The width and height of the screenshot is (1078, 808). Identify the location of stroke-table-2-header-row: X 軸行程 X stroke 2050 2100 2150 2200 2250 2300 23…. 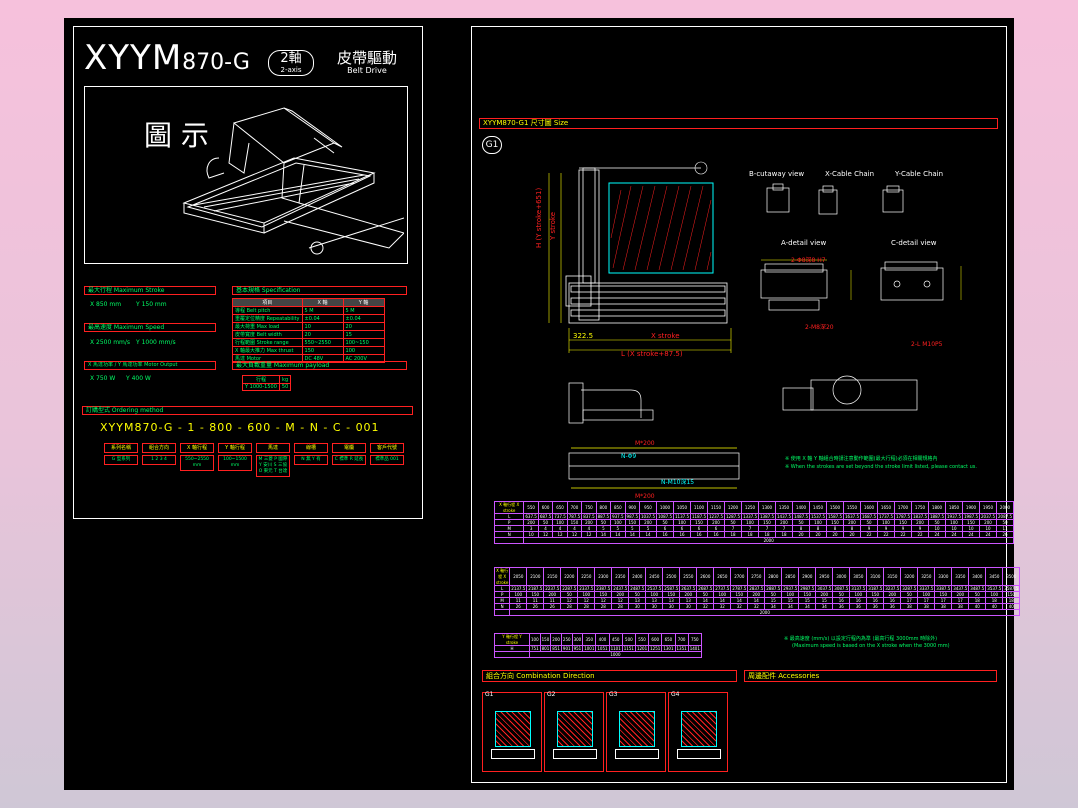
(757, 576).